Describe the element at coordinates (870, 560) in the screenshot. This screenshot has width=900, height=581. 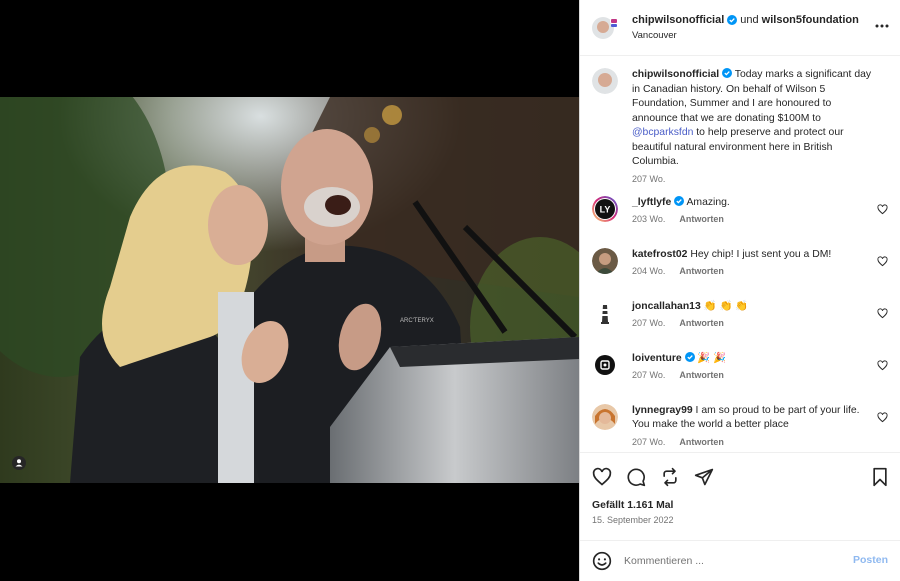
I see `post-comment-button: Posten` at that location.